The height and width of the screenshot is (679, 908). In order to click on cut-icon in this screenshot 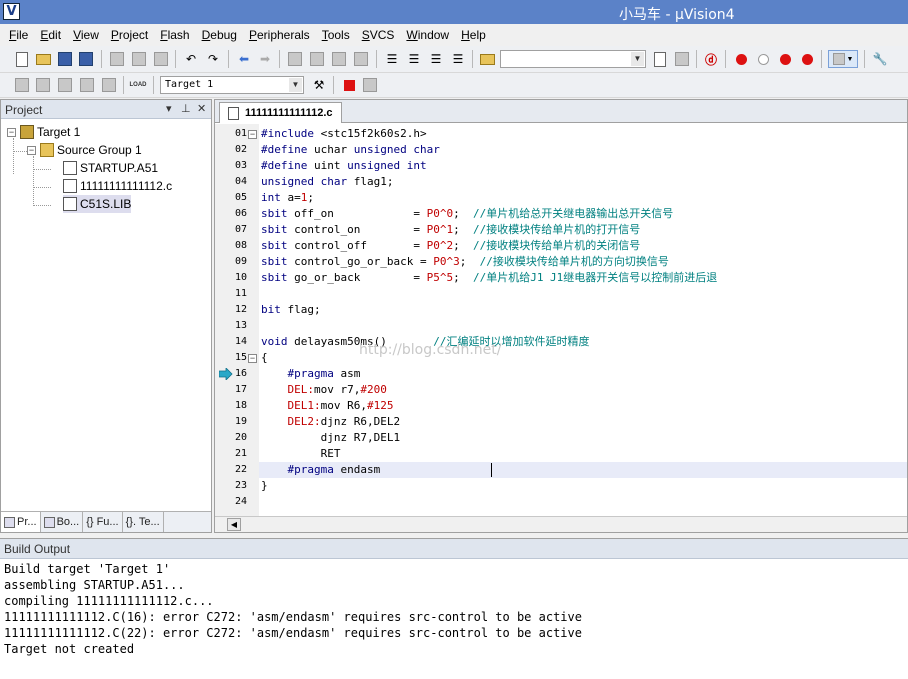, I will do `click(117, 59)`.